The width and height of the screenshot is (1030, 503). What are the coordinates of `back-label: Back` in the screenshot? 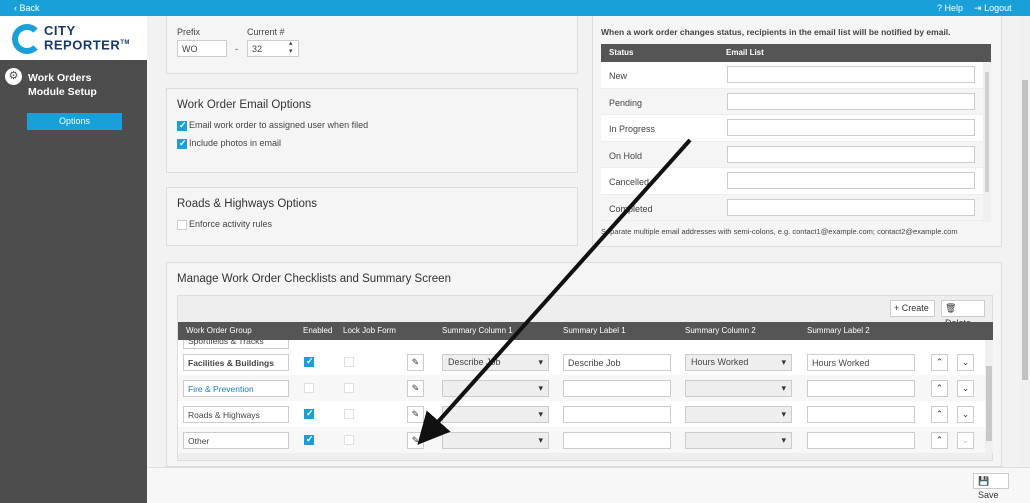 It's located at (29, 8).